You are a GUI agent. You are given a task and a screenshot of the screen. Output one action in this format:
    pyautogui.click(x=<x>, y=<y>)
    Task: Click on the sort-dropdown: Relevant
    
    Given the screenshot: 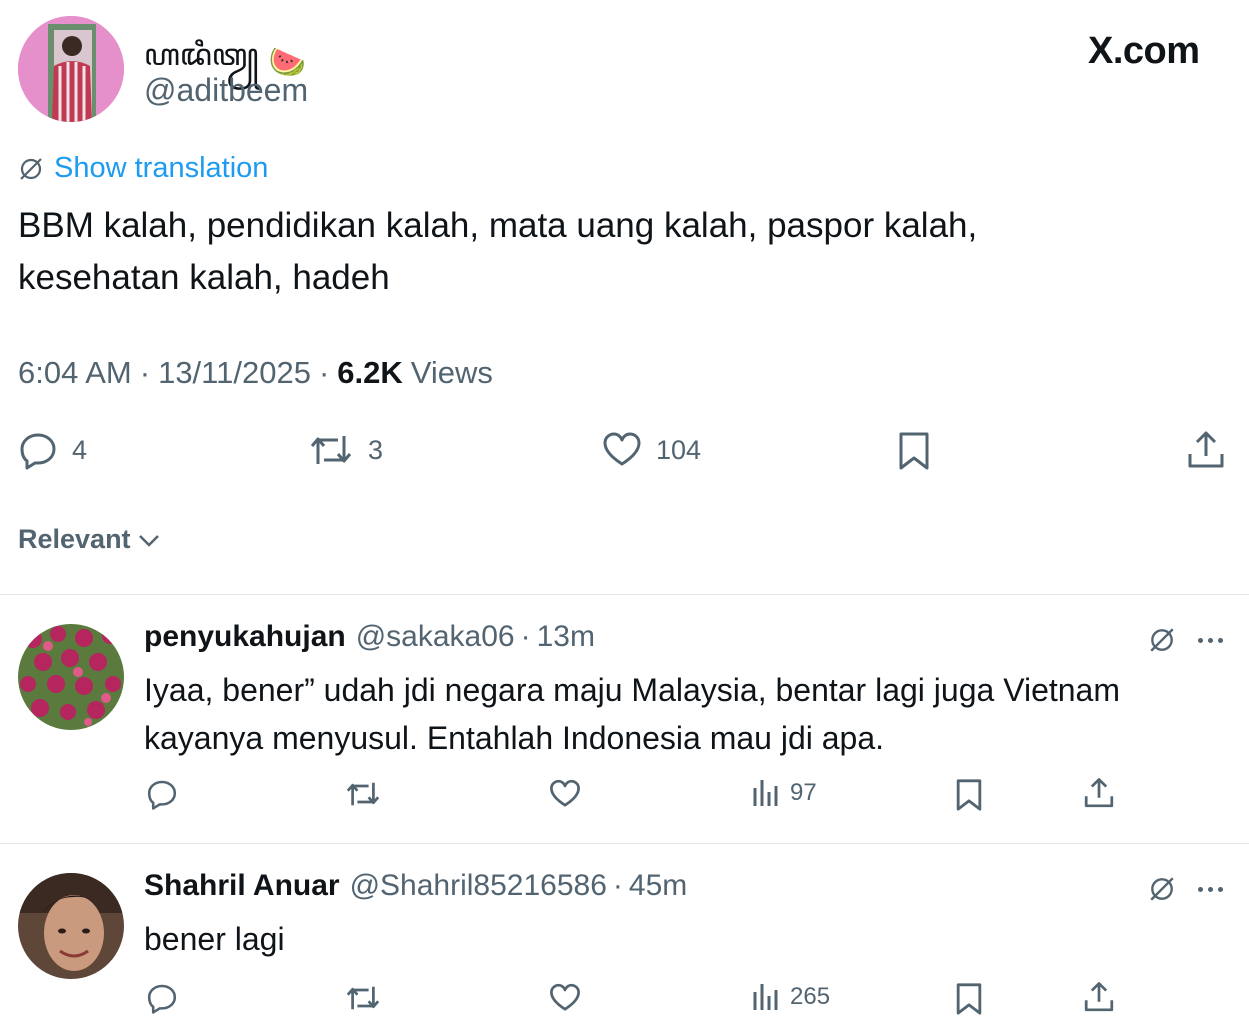 What is the action you would take?
    pyautogui.click(x=89, y=539)
    